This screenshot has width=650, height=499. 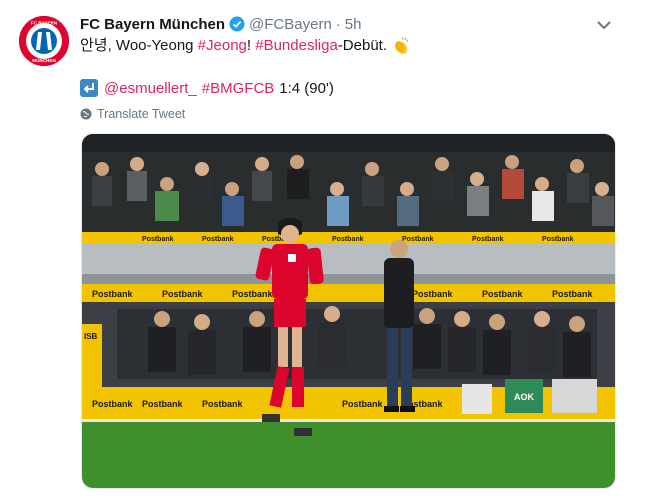 What do you see at coordinates (139, 45) in the screenshot?
I see `tweet-text-prefix: 안녕, Woo-Yeong` at bounding box center [139, 45].